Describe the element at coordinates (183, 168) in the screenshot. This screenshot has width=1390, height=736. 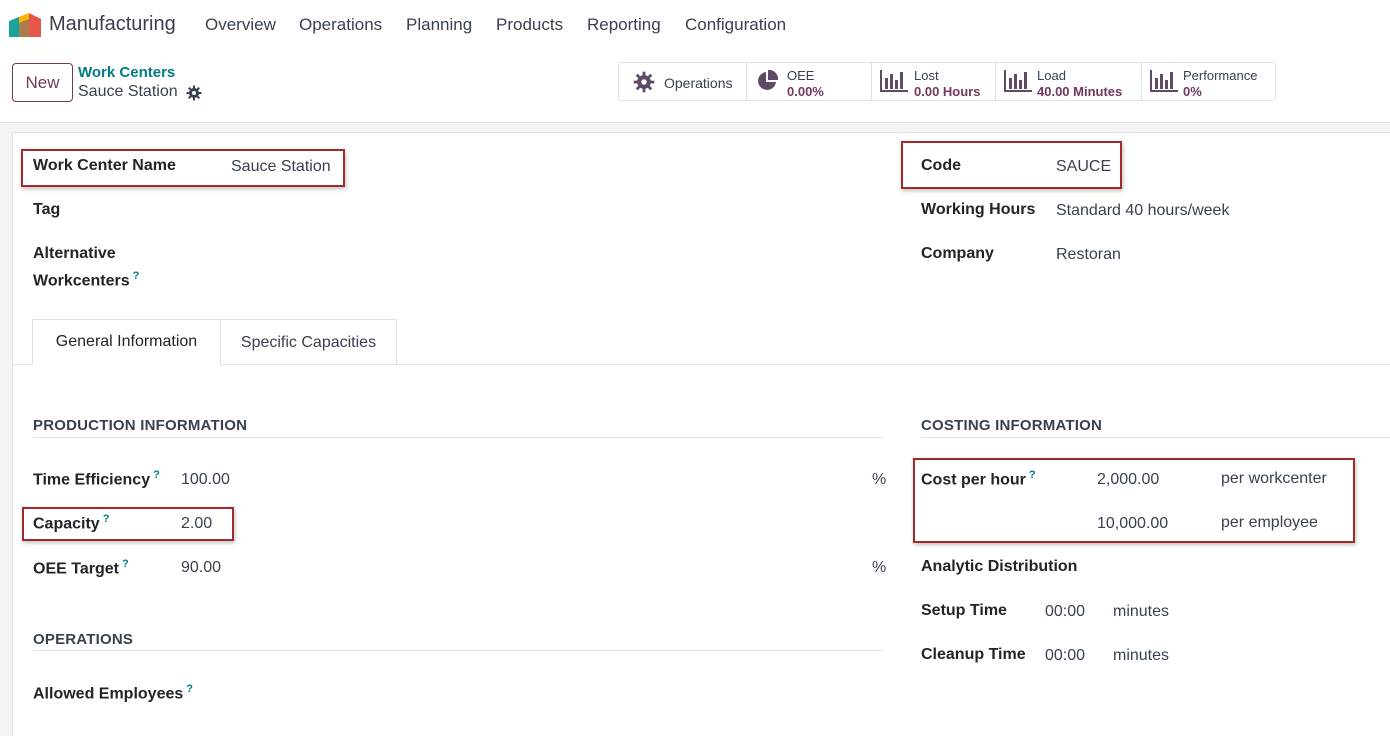
I see `highlight-box-name` at that location.